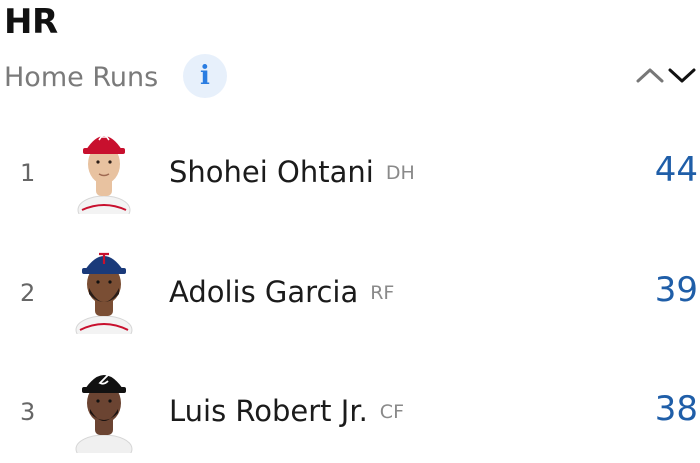  I want to click on stat-subtitle: Home Runs, so click(81, 77).